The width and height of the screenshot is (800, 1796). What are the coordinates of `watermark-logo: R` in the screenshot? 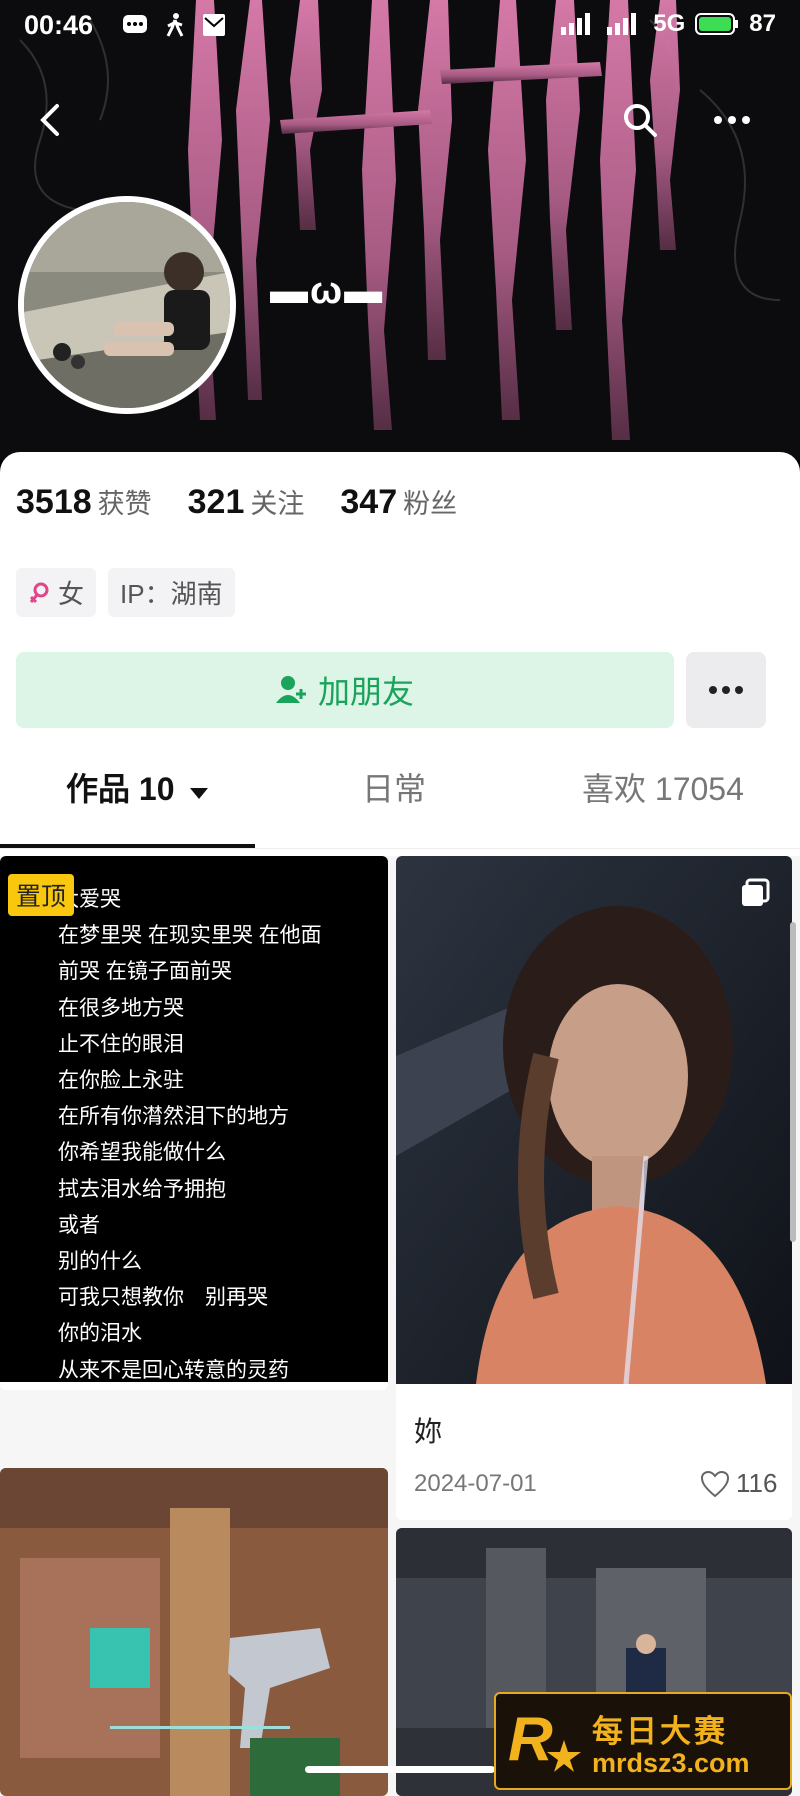 It's located at (544, 1739).